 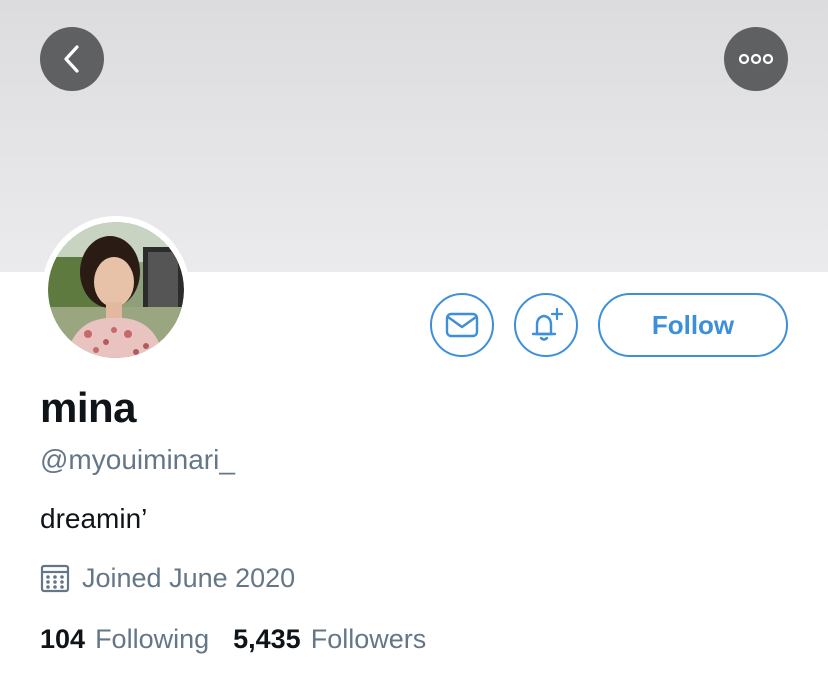 I want to click on user-handle: @myouiminari_, so click(x=137, y=459).